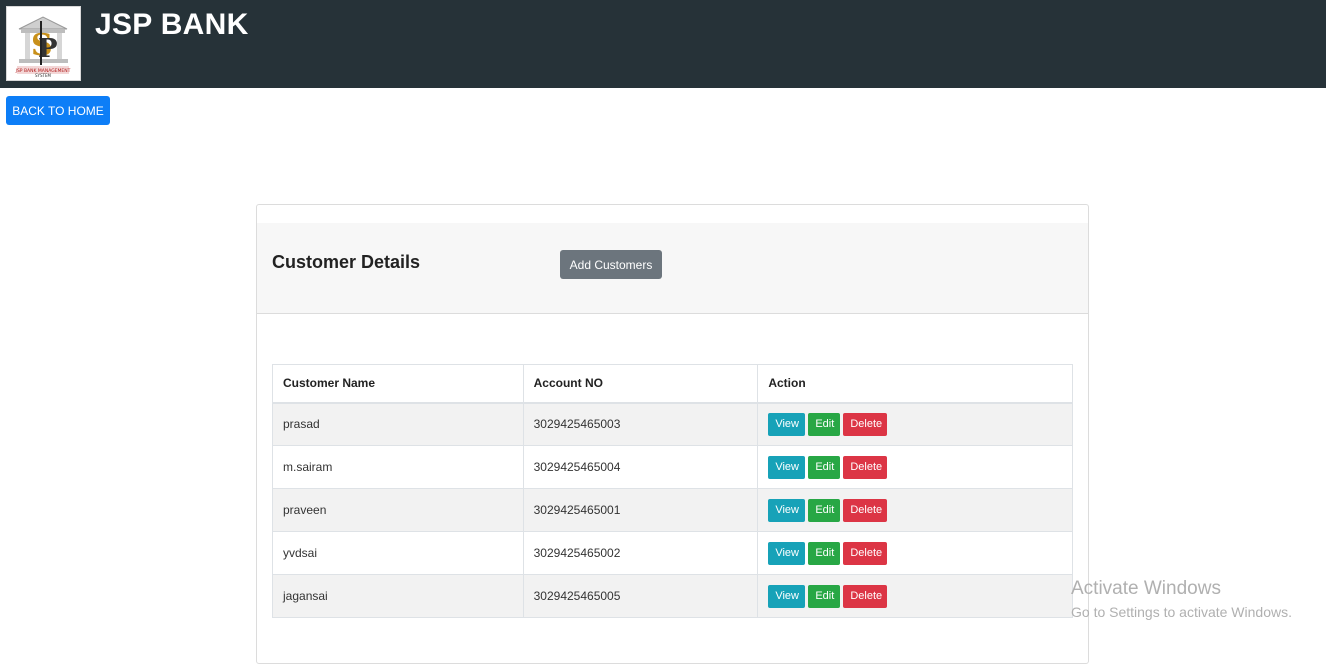 The width and height of the screenshot is (1326, 664). Describe the element at coordinates (398, 384) in the screenshot. I see `header-customer-name: Customer Name` at that location.